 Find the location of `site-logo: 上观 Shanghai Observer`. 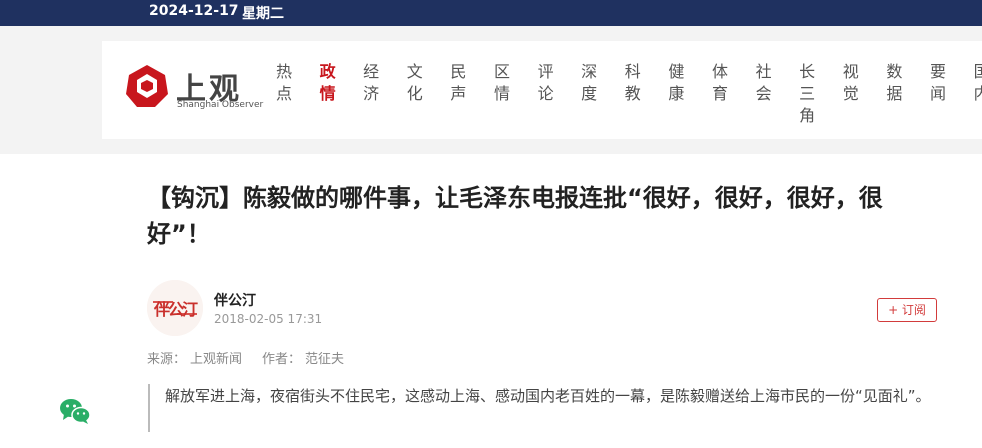

site-logo: 上观 Shanghai Observer is located at coordinates (193, 88).